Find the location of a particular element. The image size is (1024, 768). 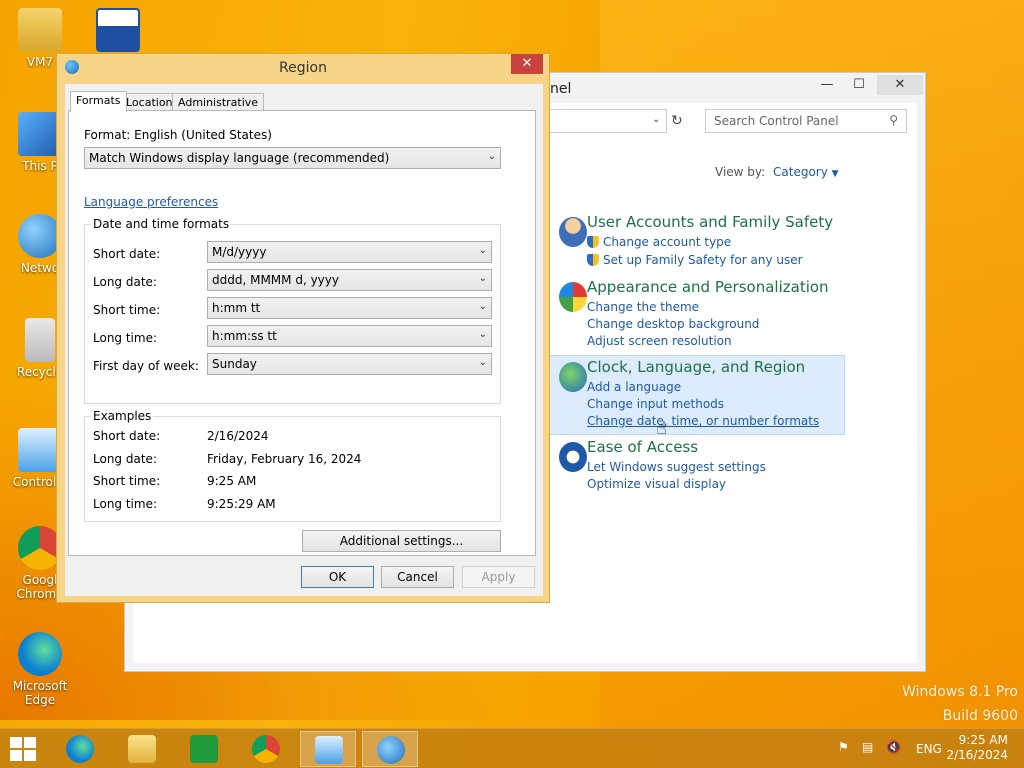

search-placeholder: Search Control Panel is located at coordinates (776, 121).